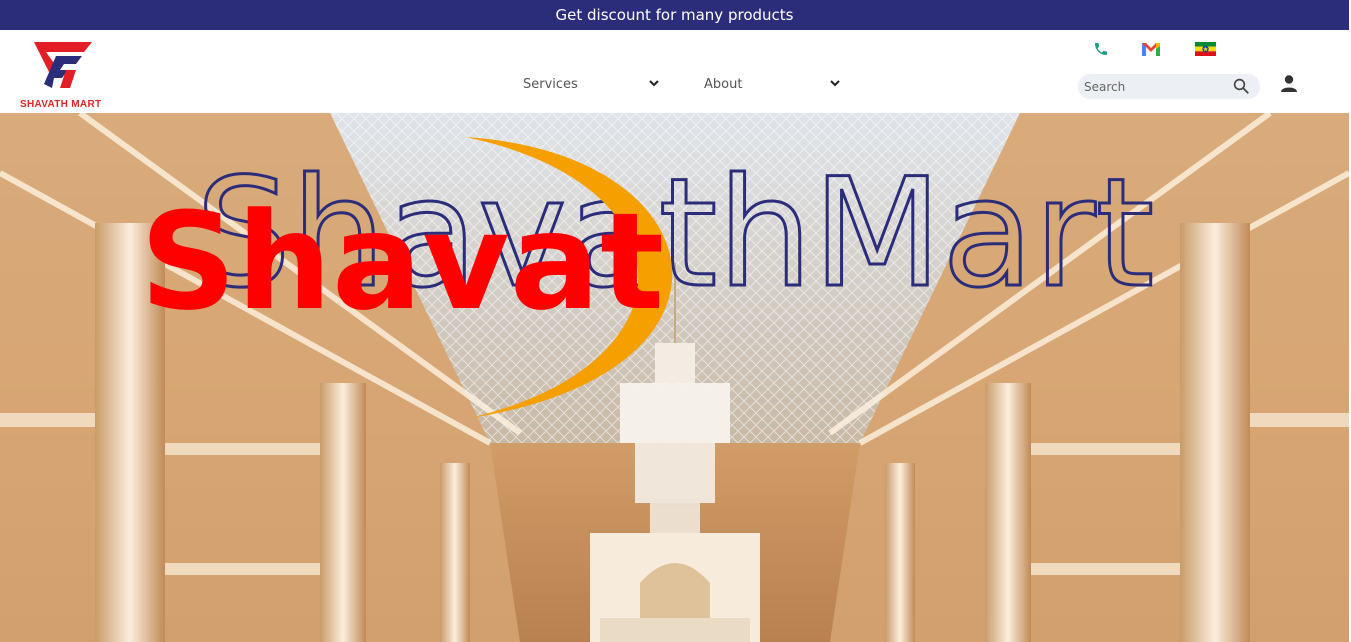 The height and width of the screenshot is (642, 1351). What do you see at coordinates (1151, 49) in the screenshot?
I see `gmail-icon` at bounding box center [1151, 49].